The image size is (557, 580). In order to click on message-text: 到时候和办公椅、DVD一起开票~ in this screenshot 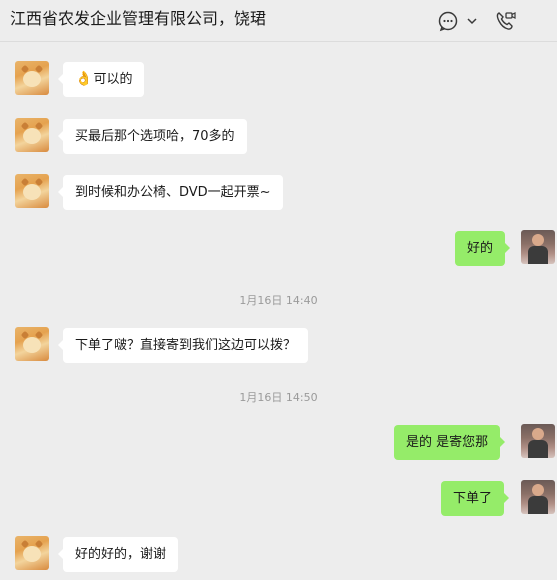, I will do `click(173, 192)`.